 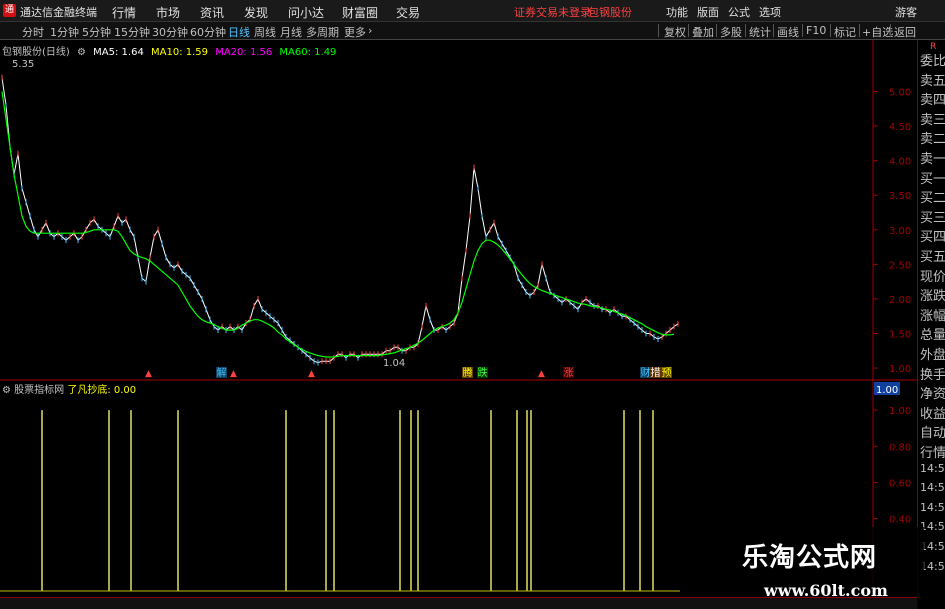 I want to click on price-tick-label: 3.50, so click(x=900, y=196).